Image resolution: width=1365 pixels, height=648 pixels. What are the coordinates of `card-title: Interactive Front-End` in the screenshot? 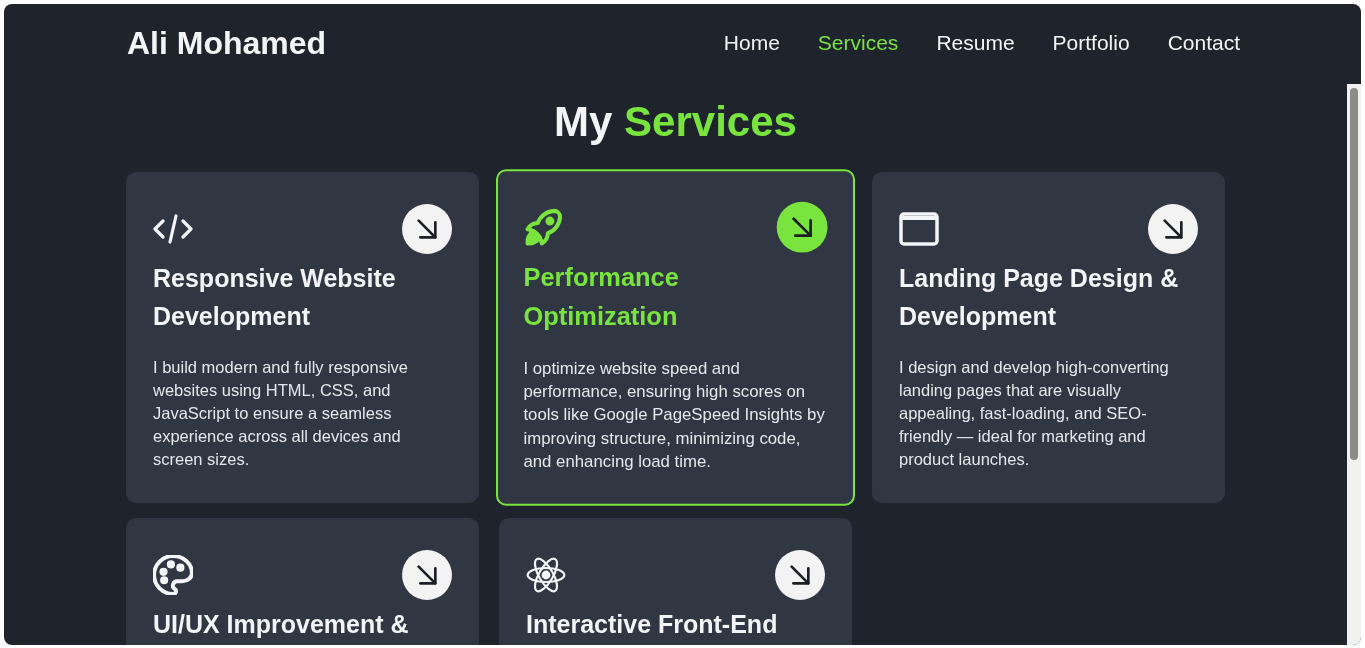 It's located at (652, 624).